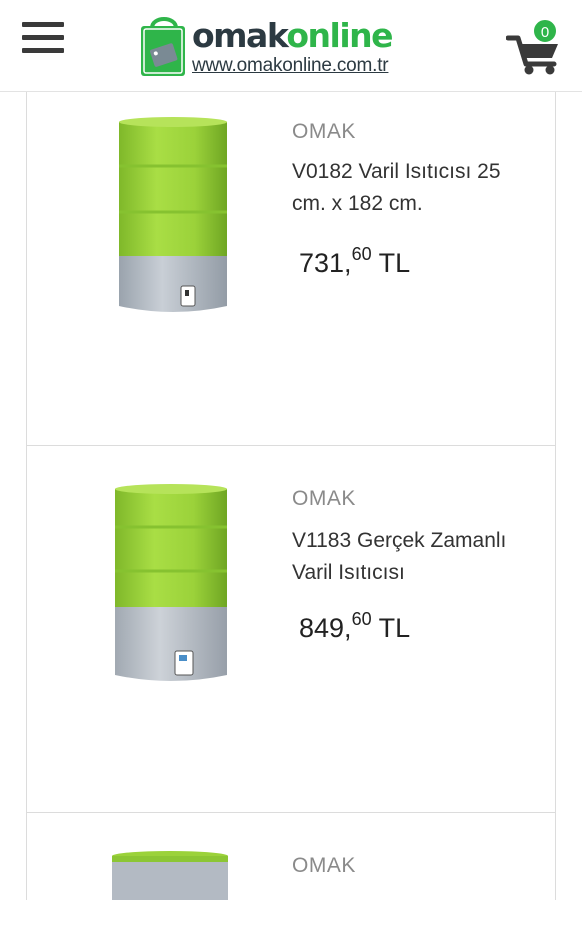 The width and height of the screenshot is (582, 934). I want to click on omakonline-logo: omakonline www.omakonline.com.tr, so click(294, 44).